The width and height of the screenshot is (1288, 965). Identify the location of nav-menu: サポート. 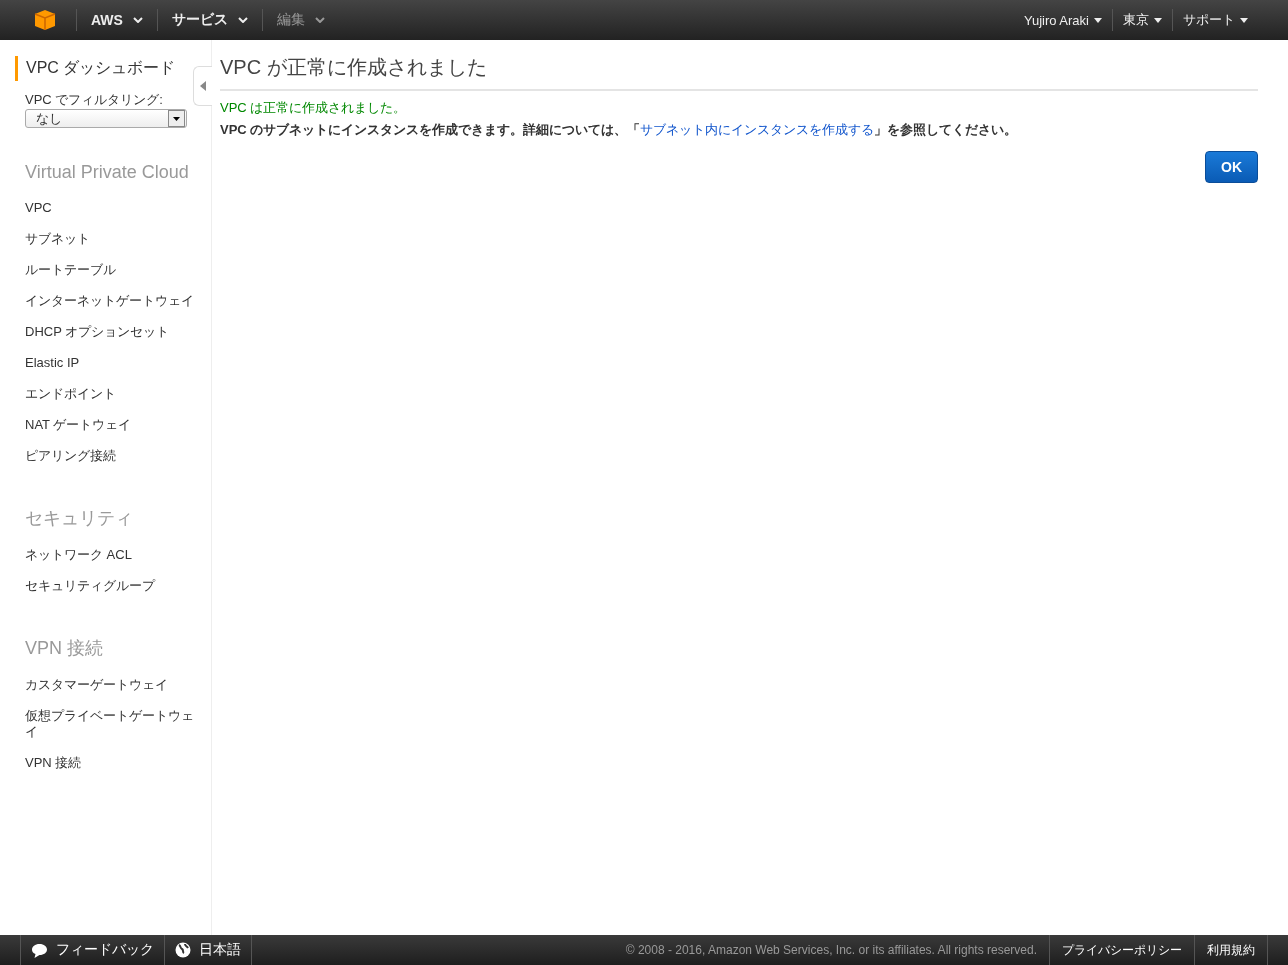
(1215, 20).